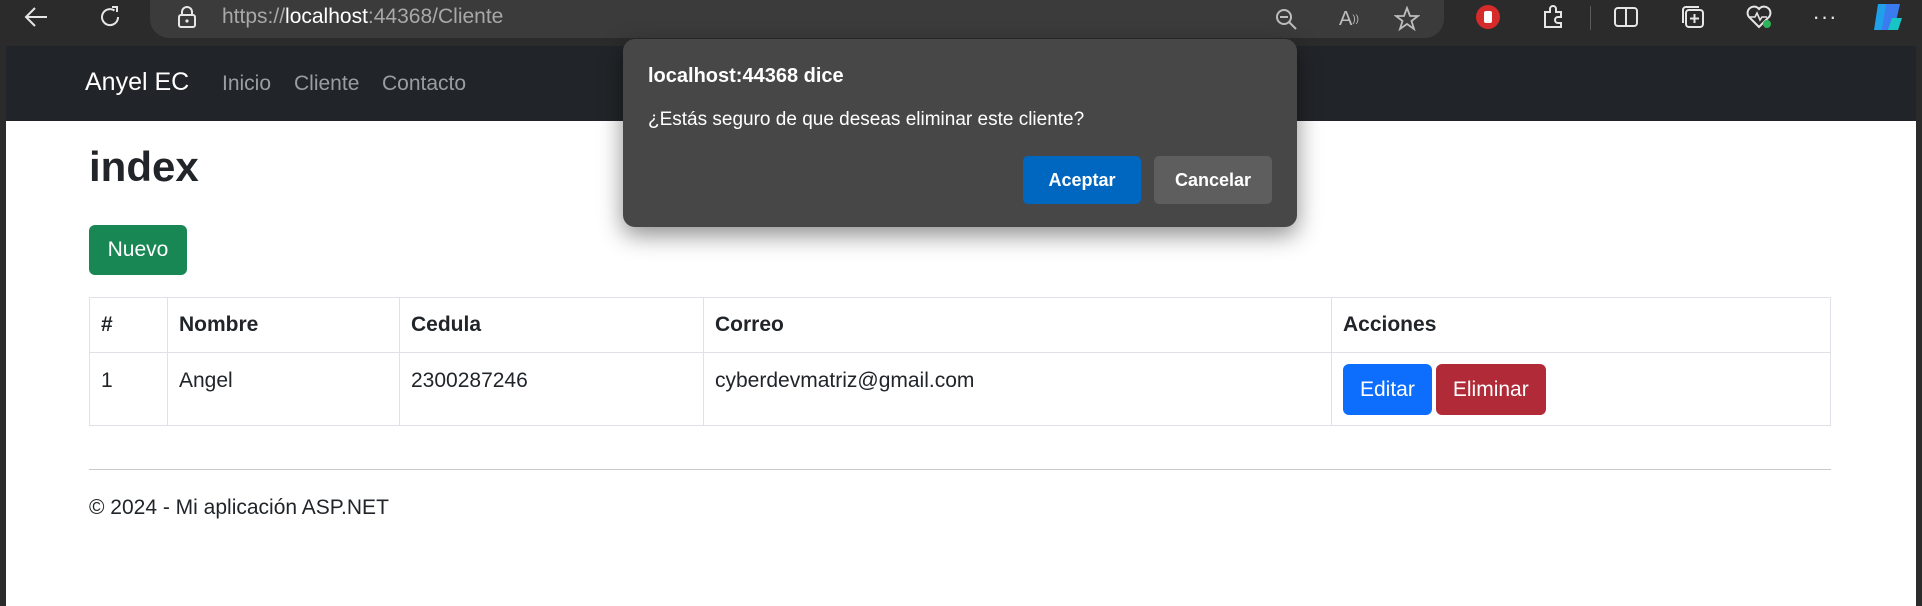 This screenshot has height=606, width=1922. What do you see at coordinates (110, 17) in the screenshot?
I see `refresh-icon` at bounding box center [110, 17].